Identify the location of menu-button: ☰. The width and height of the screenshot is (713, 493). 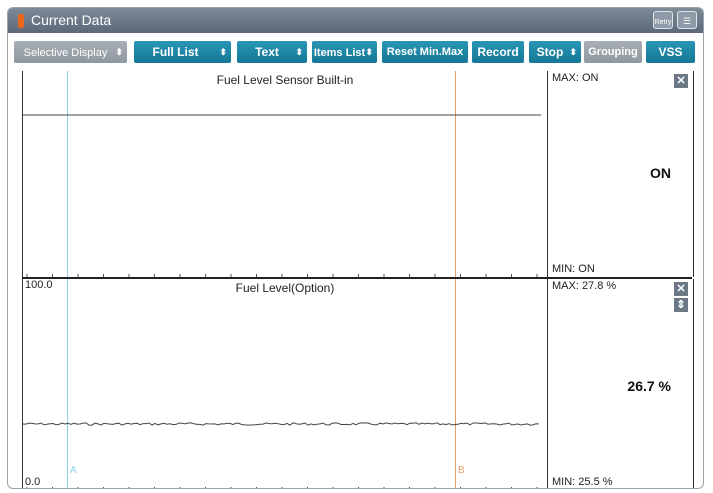
(687, 20).